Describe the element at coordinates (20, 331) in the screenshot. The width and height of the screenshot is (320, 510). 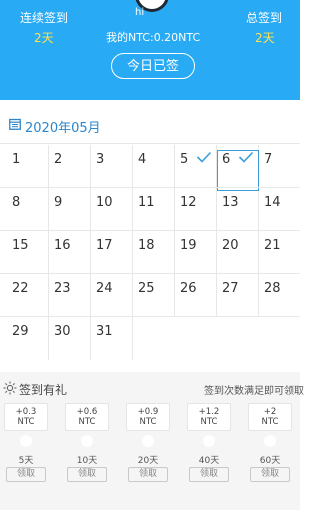
I see `day-number: 29` at that location.